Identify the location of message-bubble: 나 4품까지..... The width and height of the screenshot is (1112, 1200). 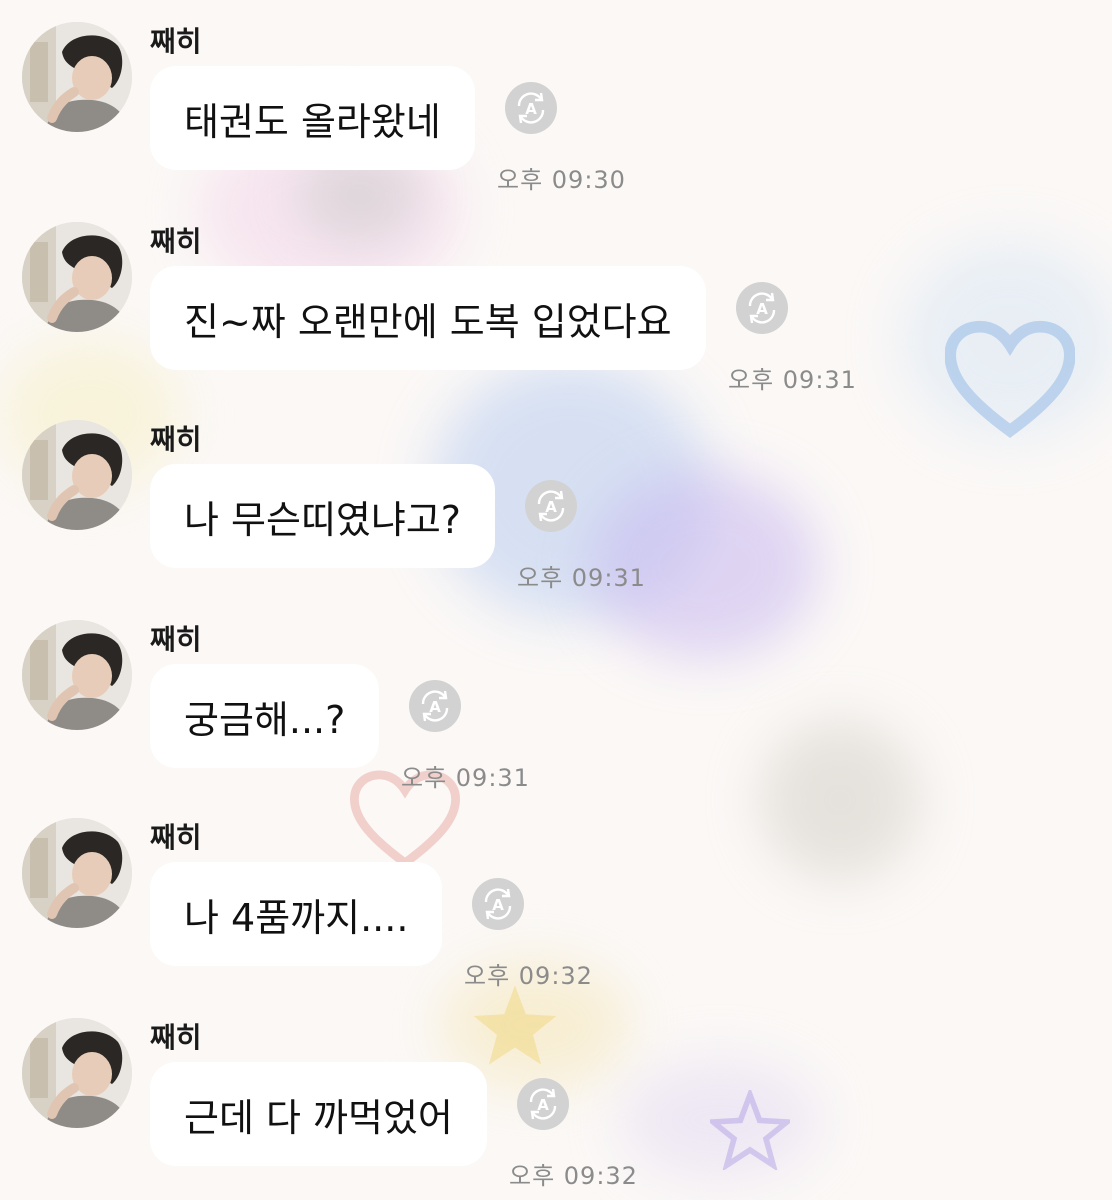
(296, 914).